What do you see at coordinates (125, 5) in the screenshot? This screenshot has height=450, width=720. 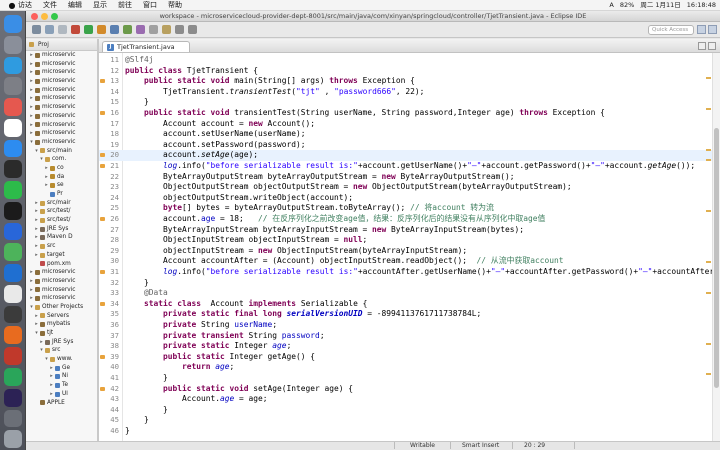 I see `menu-item-go: 前往` at bounding box center [125, 5].